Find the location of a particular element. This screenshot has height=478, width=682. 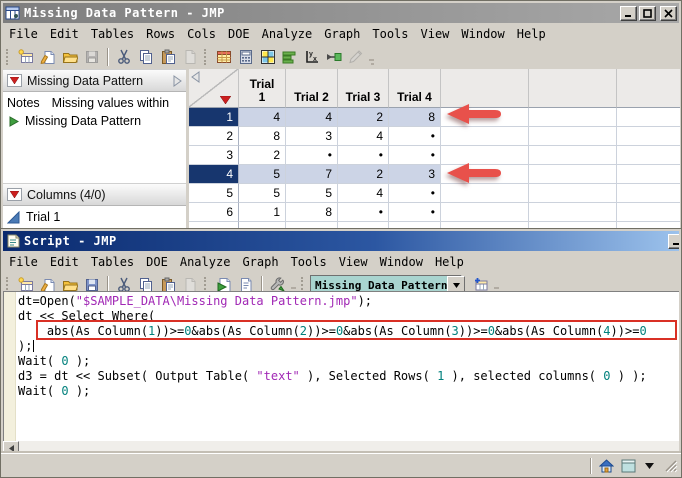

column-header-empty is located at coordinates (573, 88).